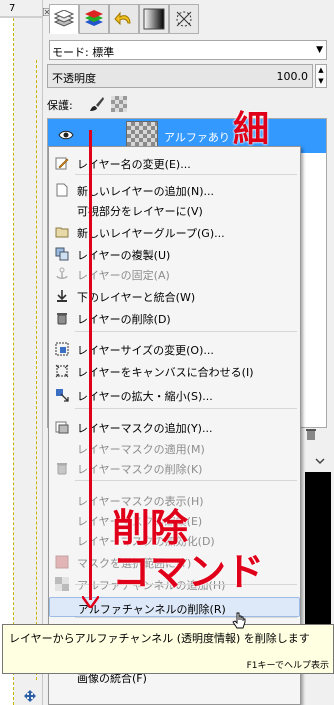 The image size is (334, 705). What do you see at coordinates (62, 562) in the screenshot?
I see `mask-selection-icon` at bounding box center [62, 562].